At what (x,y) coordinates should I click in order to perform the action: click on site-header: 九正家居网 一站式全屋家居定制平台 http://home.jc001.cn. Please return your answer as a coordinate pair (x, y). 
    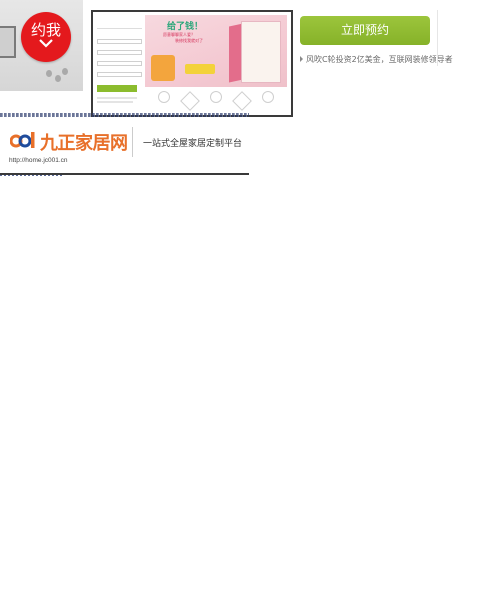
    Looking at the image, I should click on (124, 145).